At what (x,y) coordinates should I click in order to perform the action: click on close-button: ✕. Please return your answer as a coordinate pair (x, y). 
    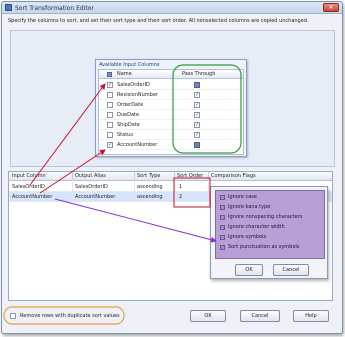
    Looking at the image, I should click on (331, 7).